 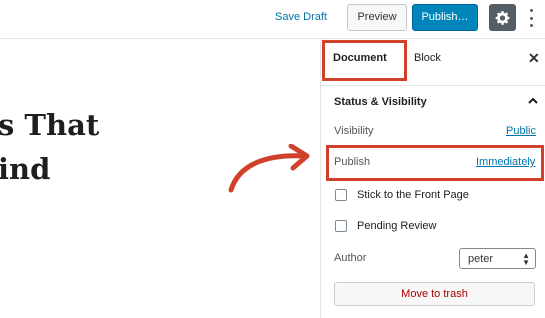 I want to click on author-label: Author, so click(x=350, y=258).